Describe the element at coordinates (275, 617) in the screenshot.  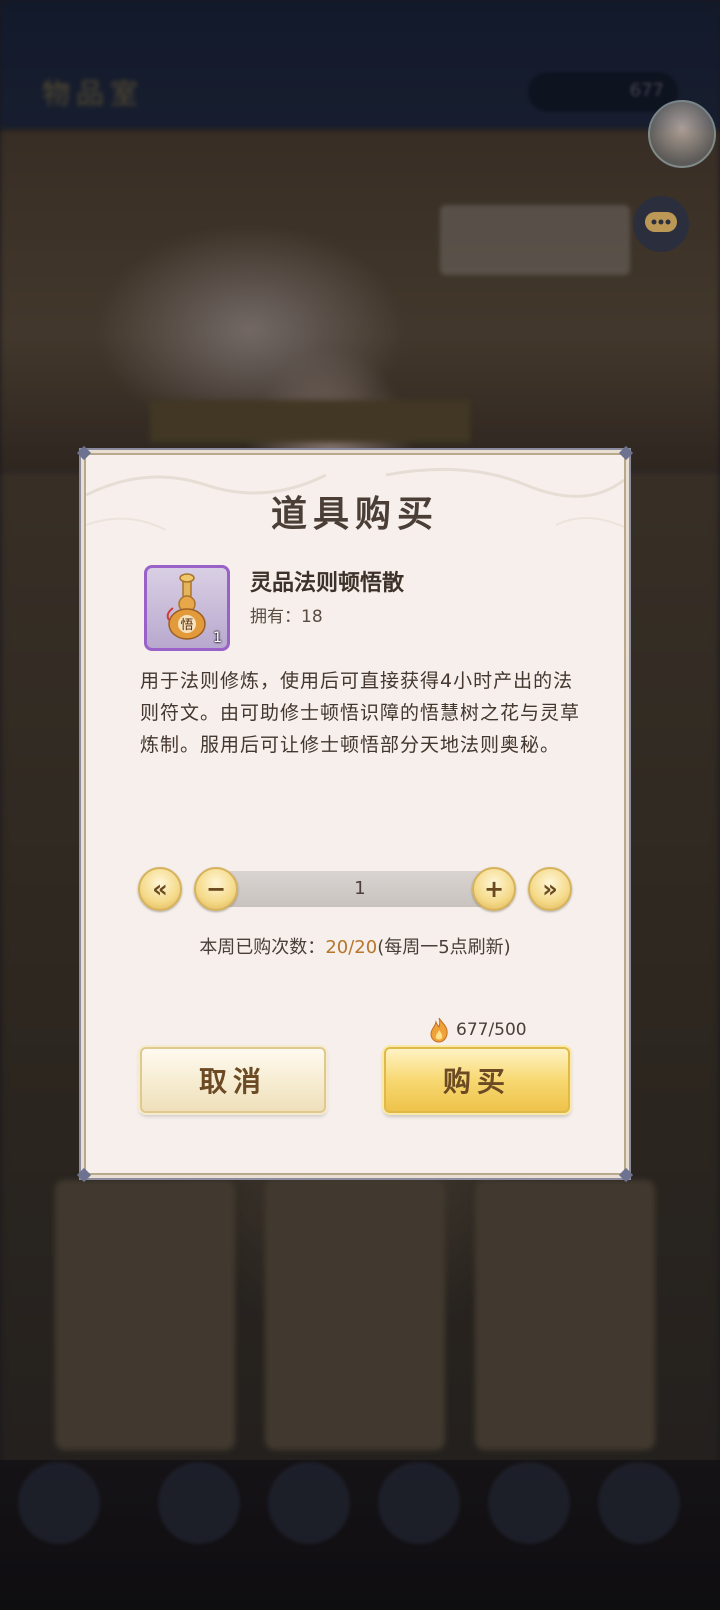
I see `owned-label: 拥有：` at that location.